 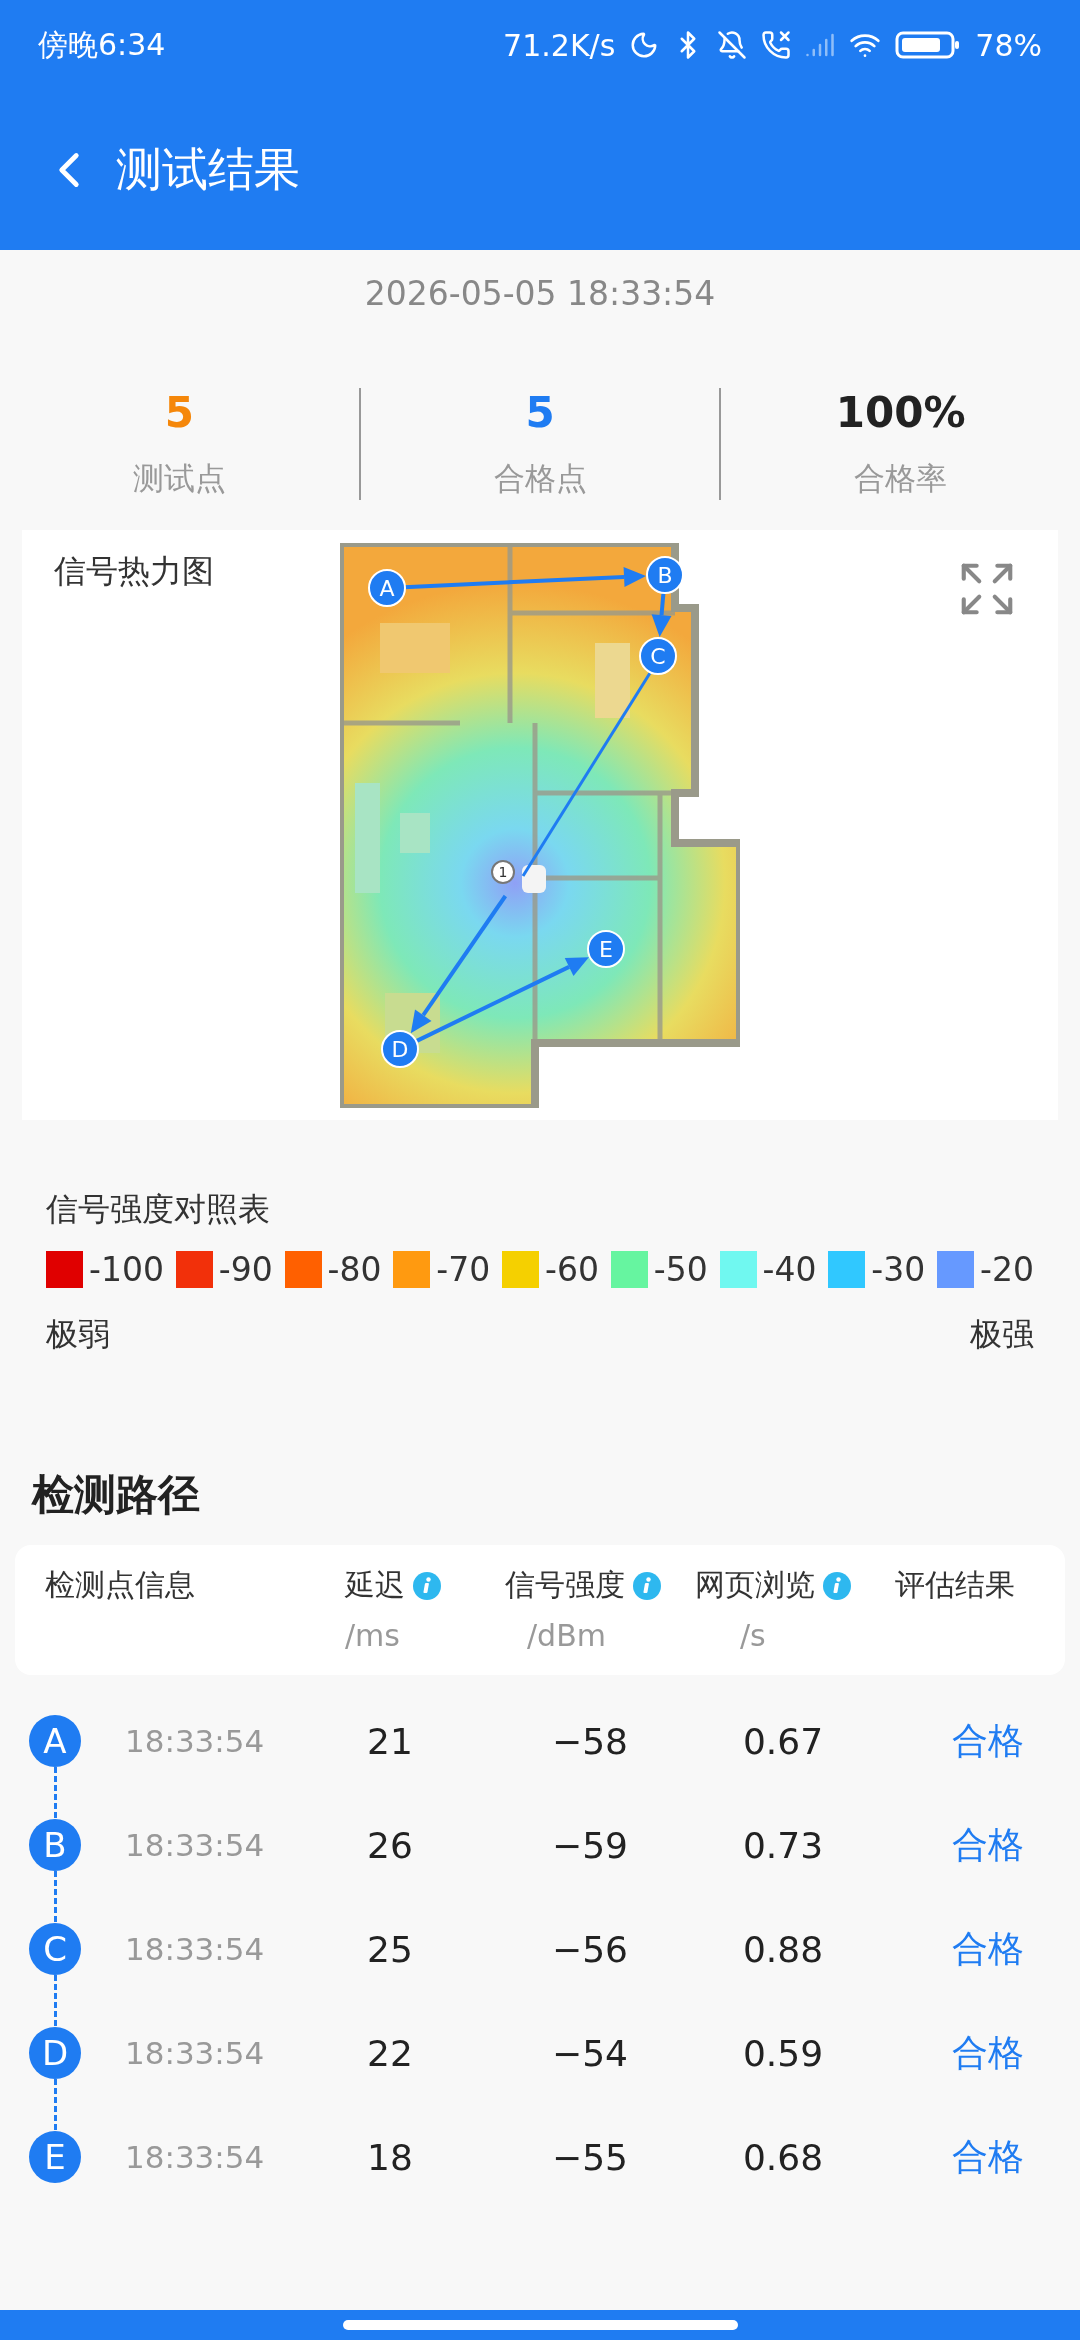 I want to click on legend-value: -40, so click(x=789, y=1269).